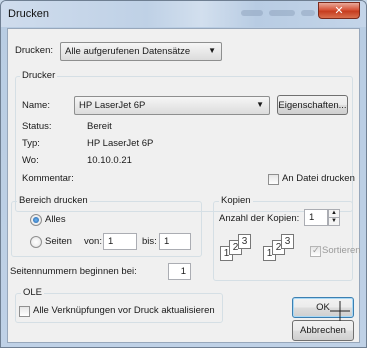 This screenshot has width=367, height=348. I want to click on collate-checkbox: ✓, so click(315, 251).